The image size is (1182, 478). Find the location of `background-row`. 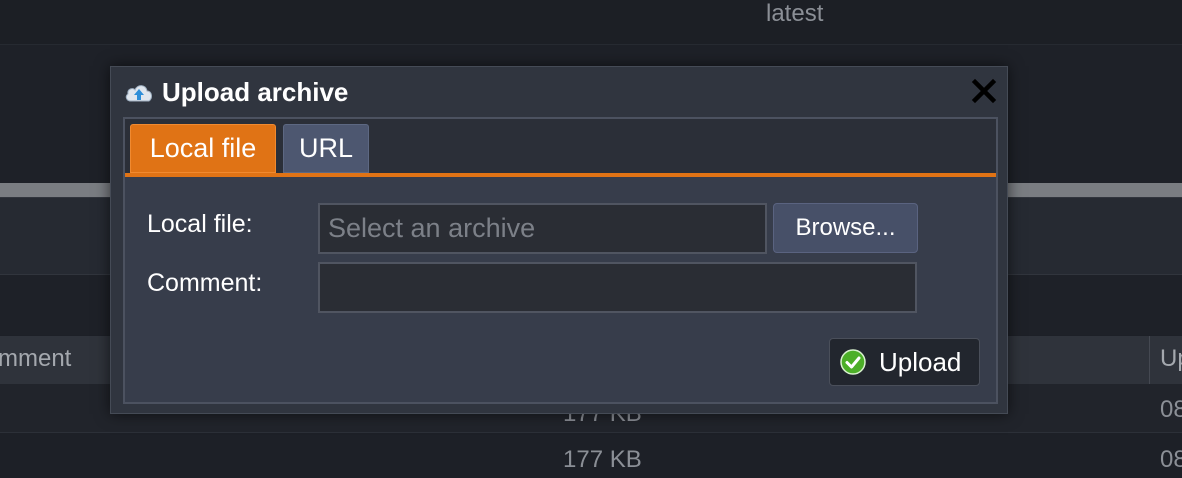

background-row is located at coordinates (591, 22).